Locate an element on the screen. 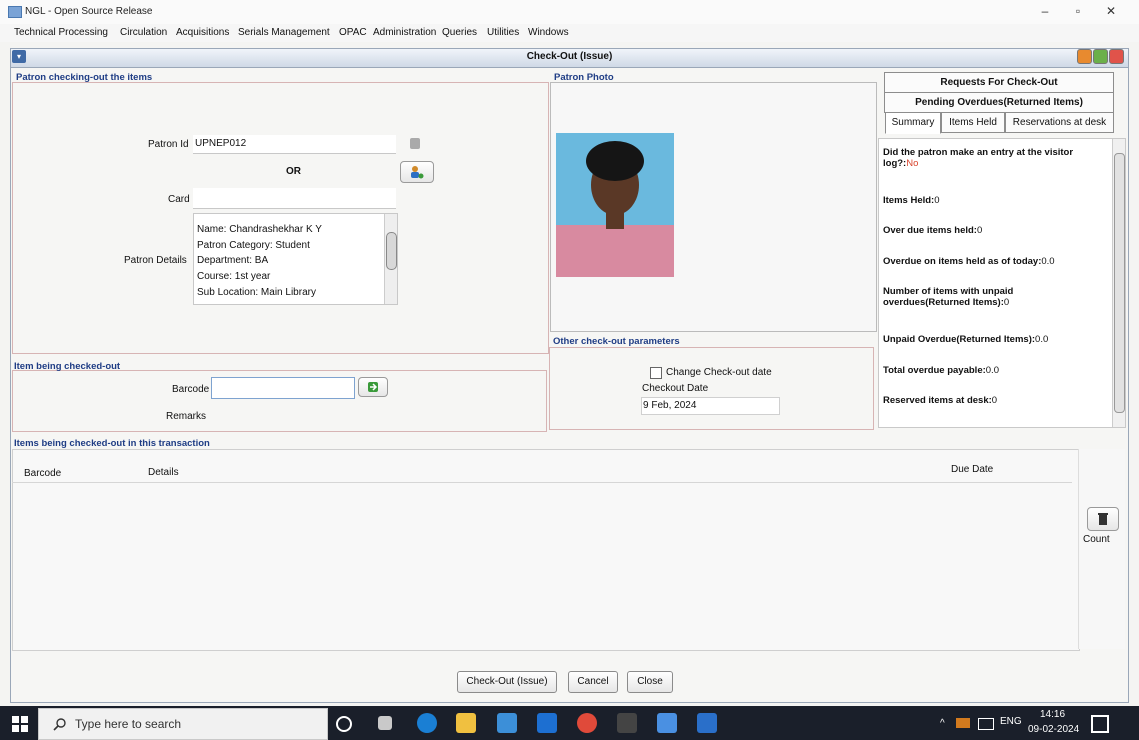  cortana-icon is located at coordinates (344, 724).